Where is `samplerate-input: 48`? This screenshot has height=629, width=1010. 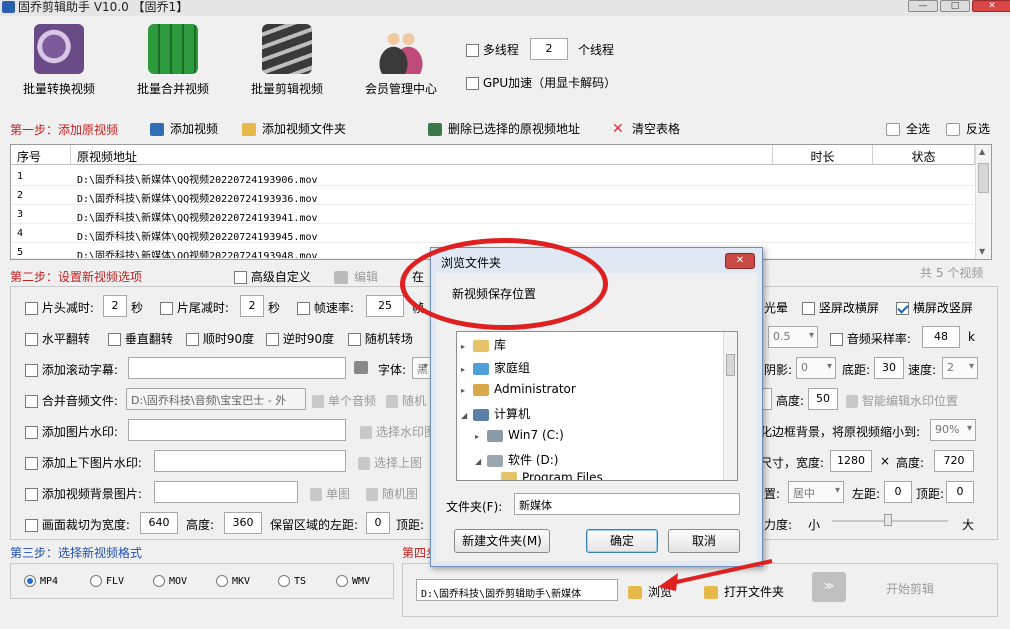 samplerate-input: 48 is located at coordinates (941, 337).